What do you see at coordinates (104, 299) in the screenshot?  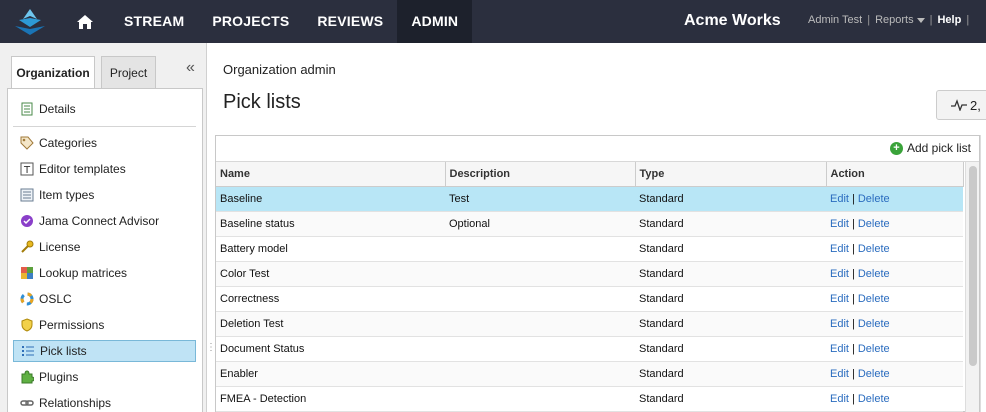 I see `sidebar-item-oslc: OSLC` at bounding box center [104, 299].